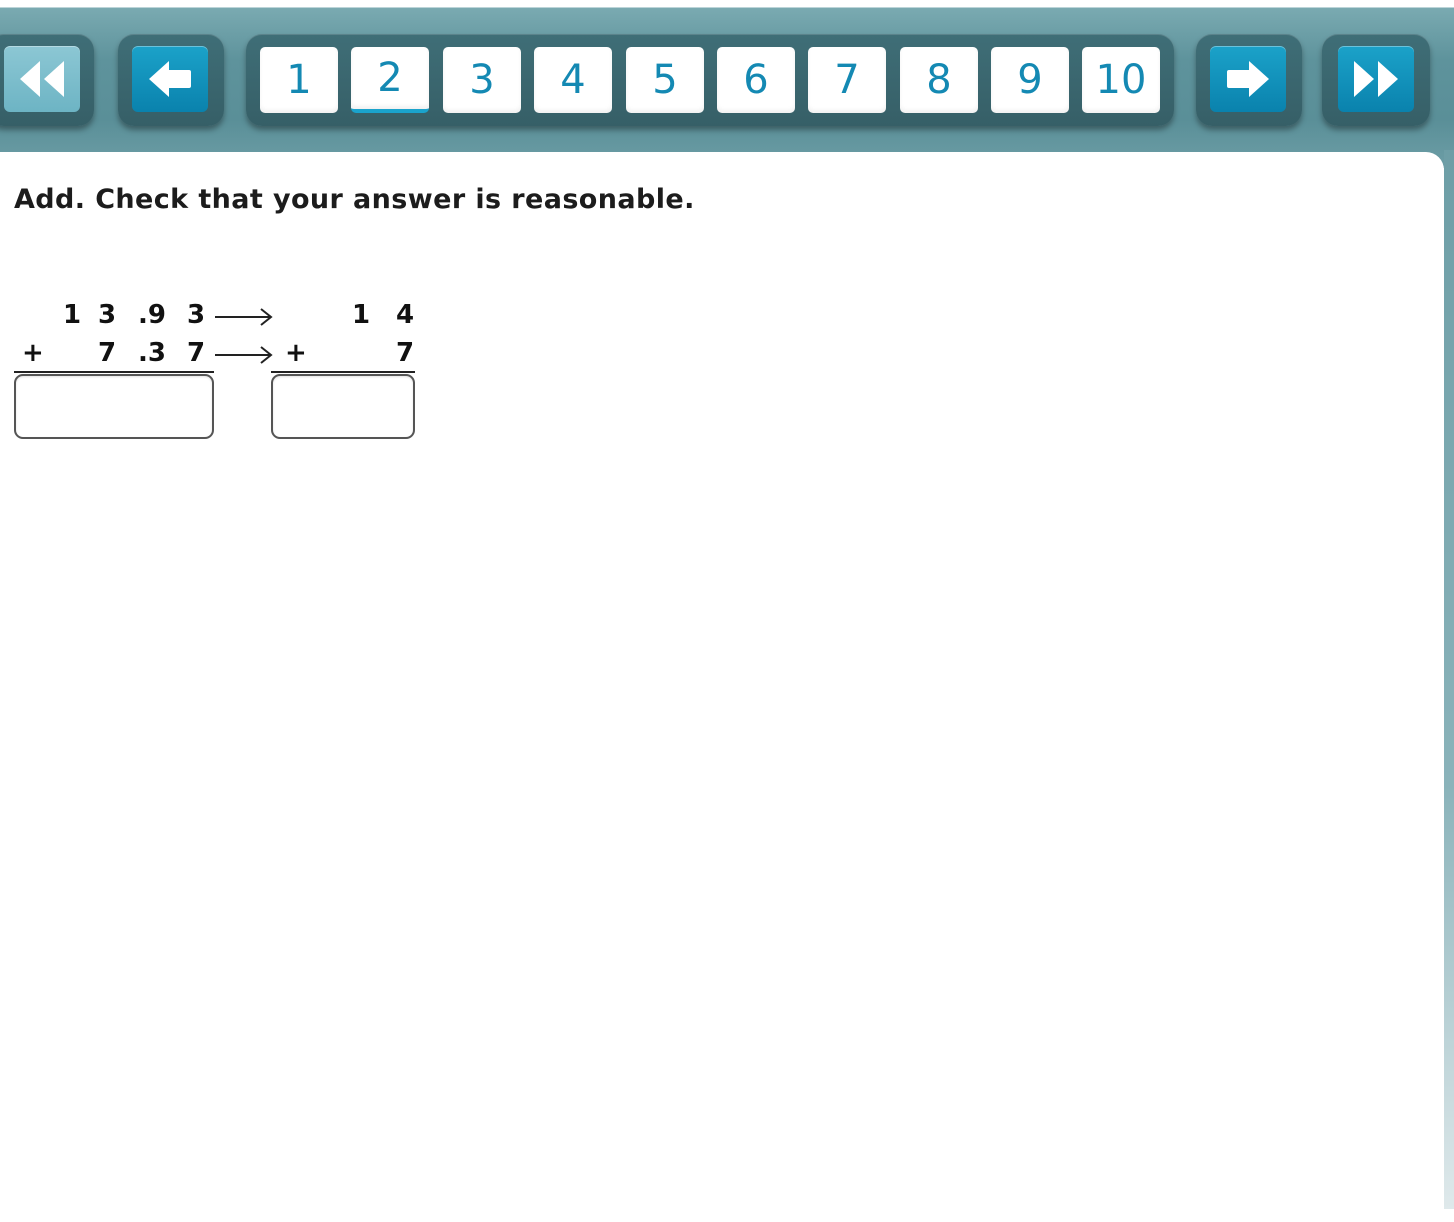 The height and width of the screenshot is (1222, 1454). I want to click on page-button-1: 1, so click(299, 80).